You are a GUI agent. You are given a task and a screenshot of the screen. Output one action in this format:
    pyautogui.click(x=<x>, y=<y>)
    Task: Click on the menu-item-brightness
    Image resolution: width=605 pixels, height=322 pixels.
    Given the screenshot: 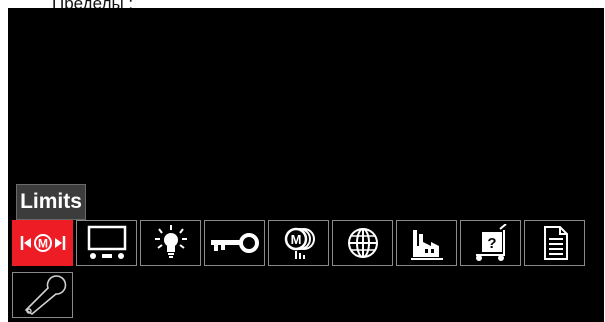 What is the action you would take?
    pyautogui.click(x=170, y=243)
    